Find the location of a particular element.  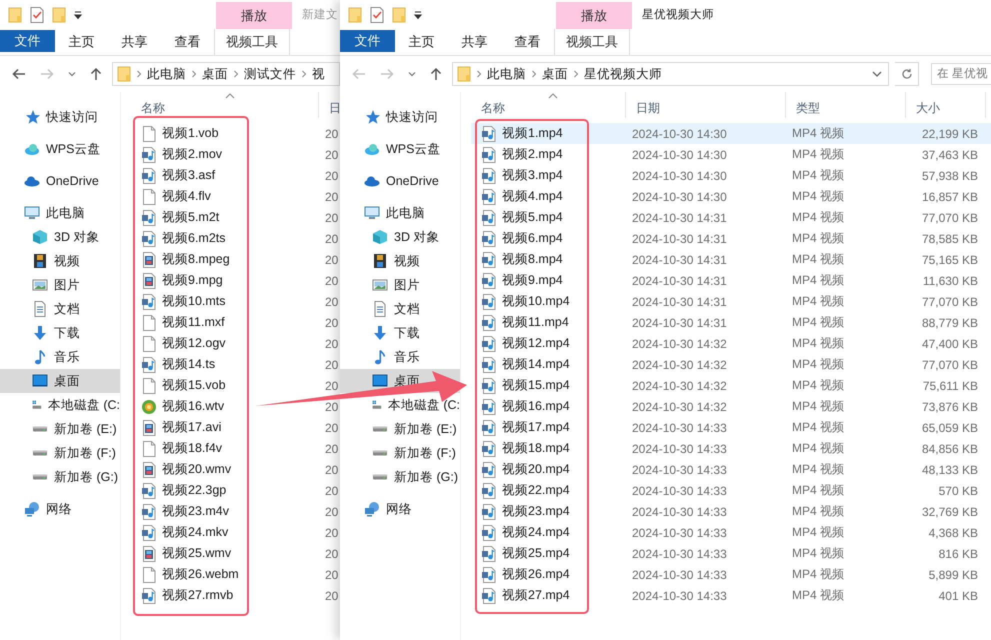

file-row: 视频27.rmvb 20 is located at coordinates (235, 595).